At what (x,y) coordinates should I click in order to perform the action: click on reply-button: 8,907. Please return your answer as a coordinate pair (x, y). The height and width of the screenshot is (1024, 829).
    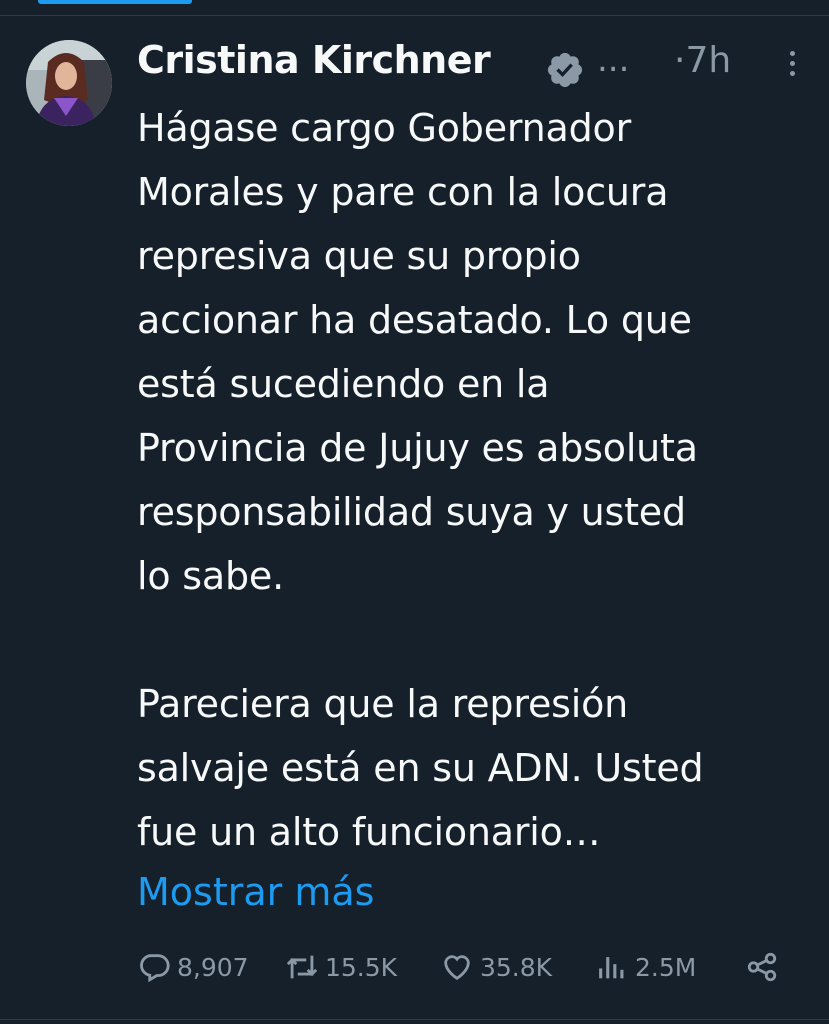
    Looking at the image, I should click on (193, 967).